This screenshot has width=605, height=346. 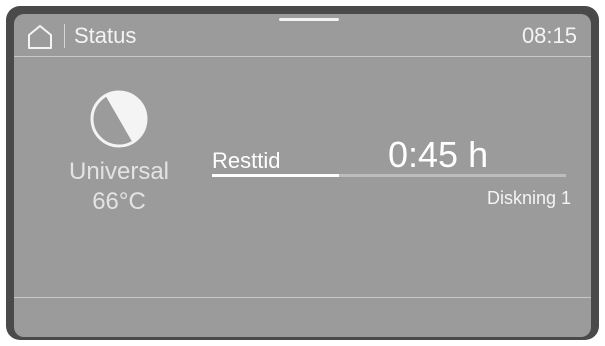 I want to click on home-icon, so click(x=40, y=37).